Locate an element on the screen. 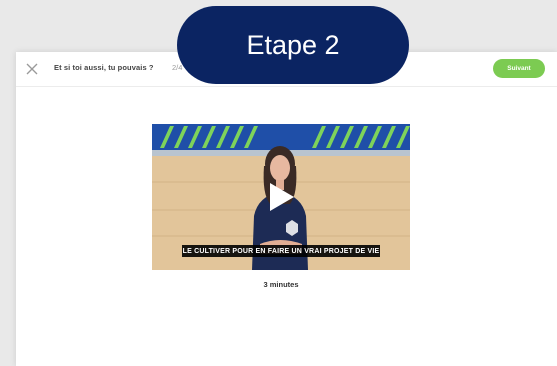 Image resolution: width=557 pixels, height=366 pixels. play-button is located at coordinates (281, 197).